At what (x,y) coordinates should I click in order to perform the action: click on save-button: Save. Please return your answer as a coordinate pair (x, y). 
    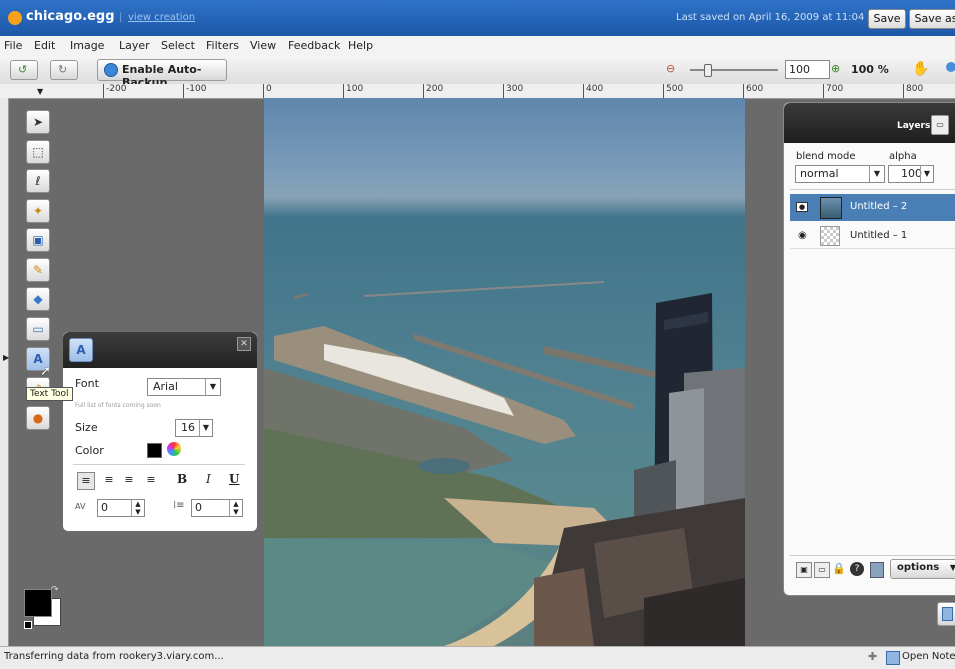
    Looking at the image, I should click on (887, 19).